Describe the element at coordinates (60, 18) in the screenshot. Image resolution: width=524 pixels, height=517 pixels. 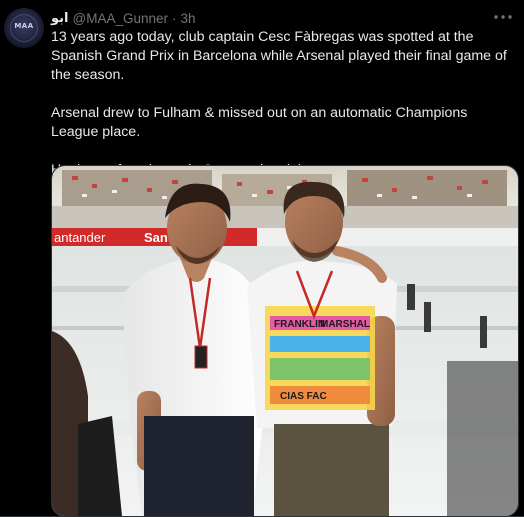
I see `author-display-name: ابو` at that location.